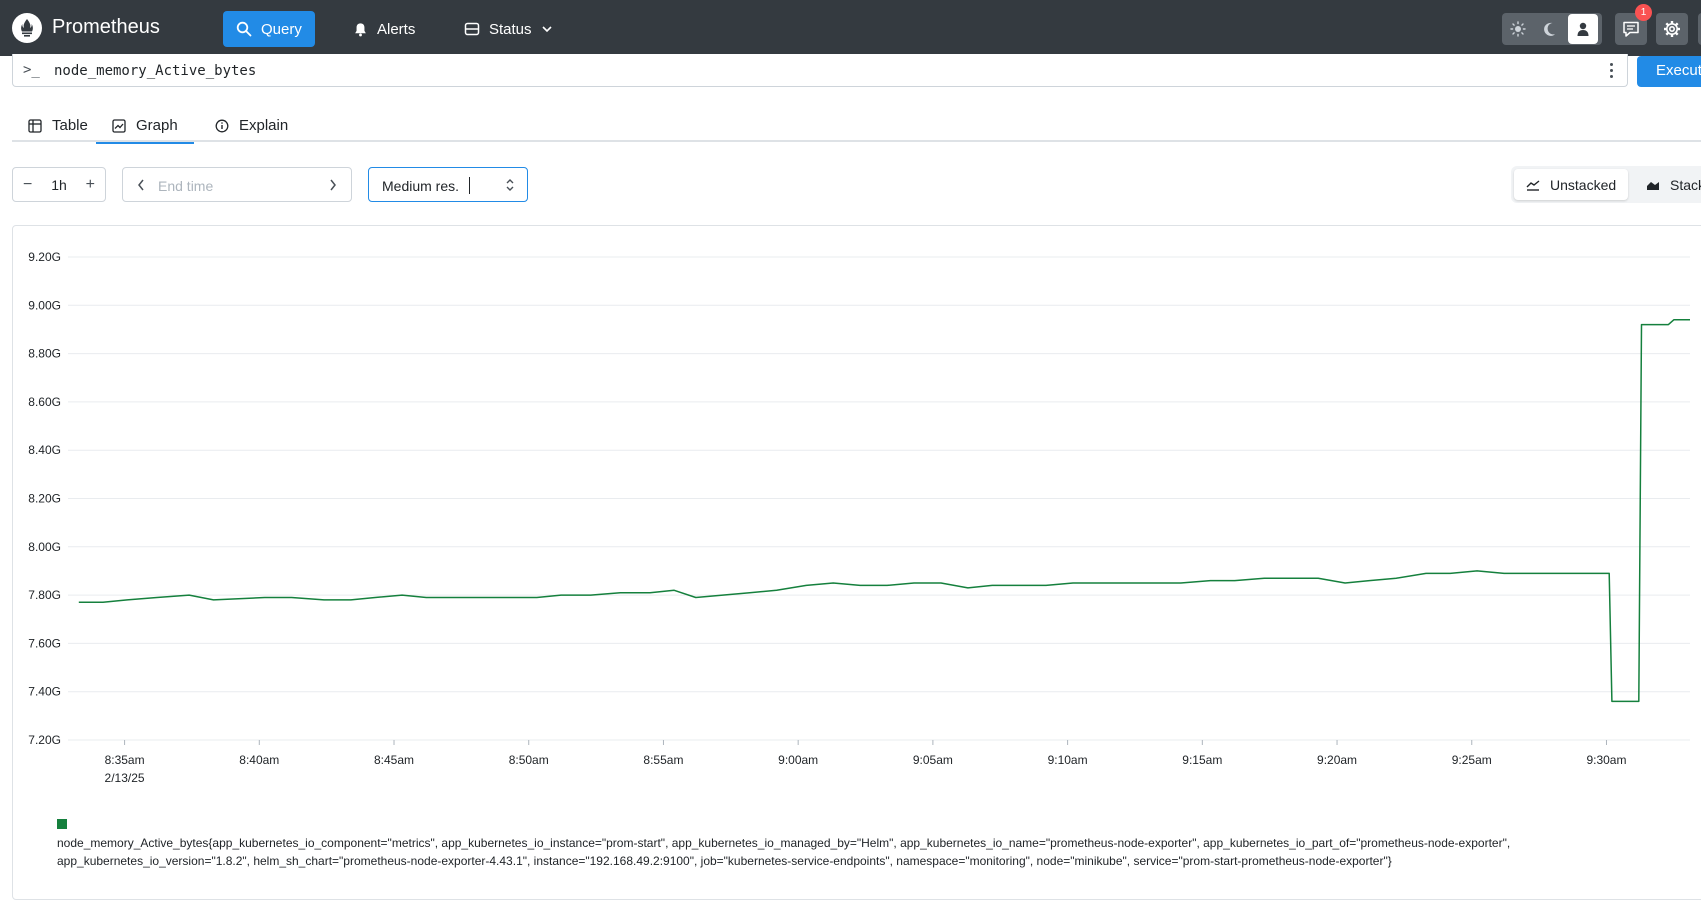  What do you see at coordinates (125, 760) in the screenshot?
I see `x-tick-label: 8:35am` at bounding box center [125, 760].